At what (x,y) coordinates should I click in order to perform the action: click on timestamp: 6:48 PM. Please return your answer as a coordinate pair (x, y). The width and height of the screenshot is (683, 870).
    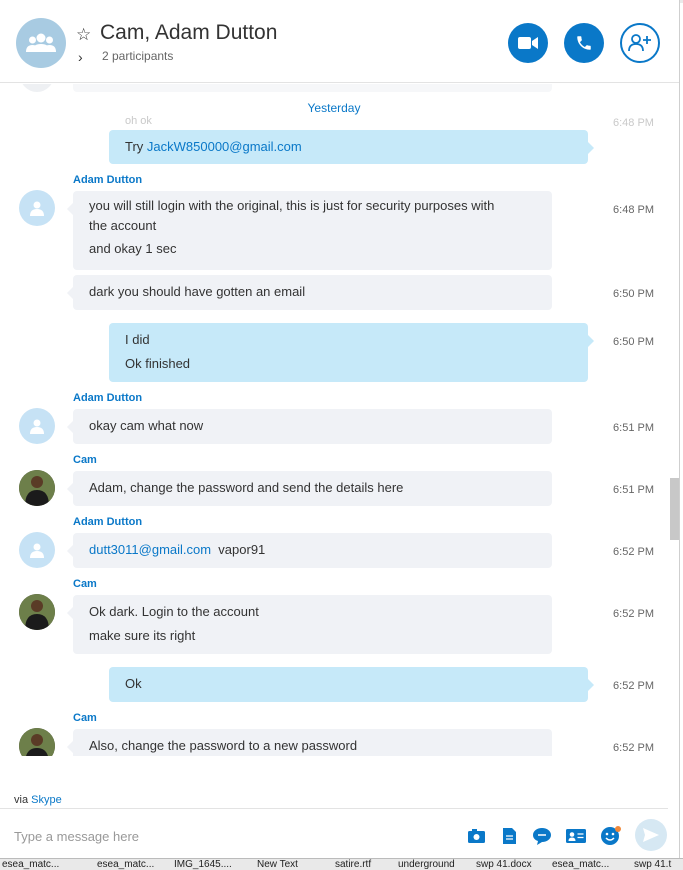
    Looking at the image, I should click on (633, 210).